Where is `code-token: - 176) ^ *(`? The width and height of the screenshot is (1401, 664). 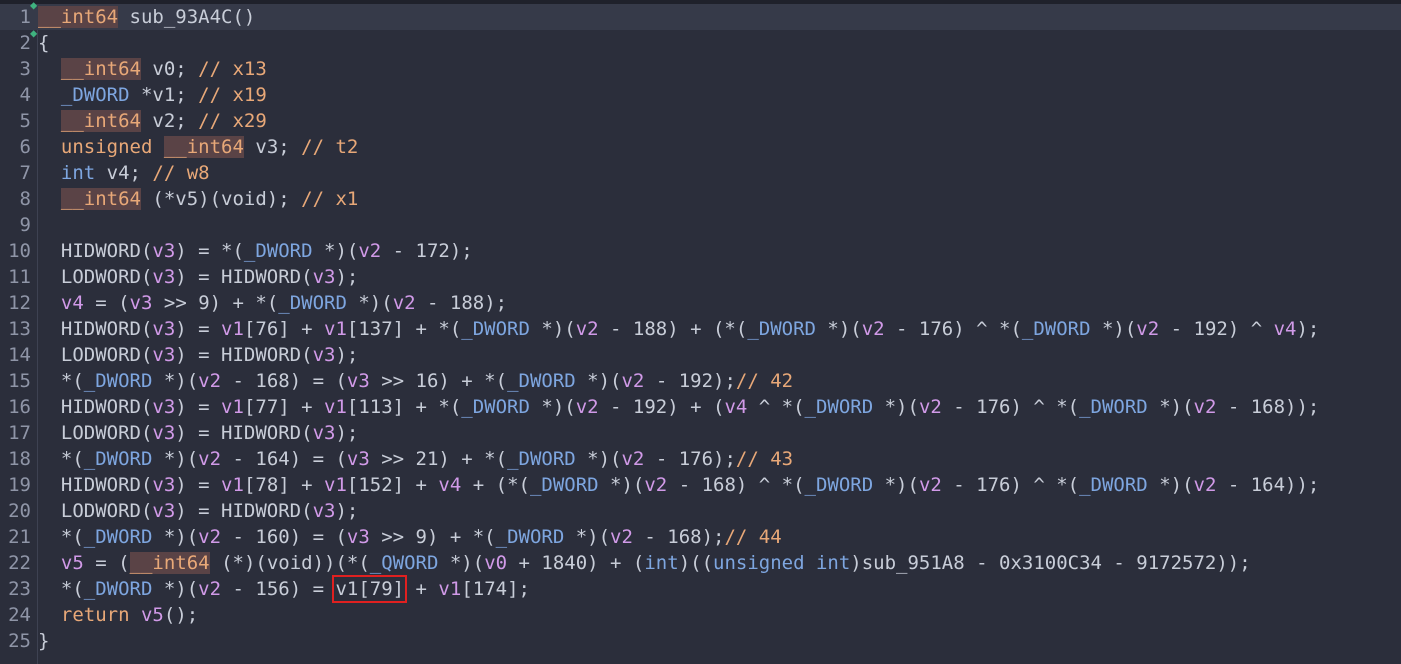 code-token: - 176) ^ *( is located at coordinates (1010, 485).